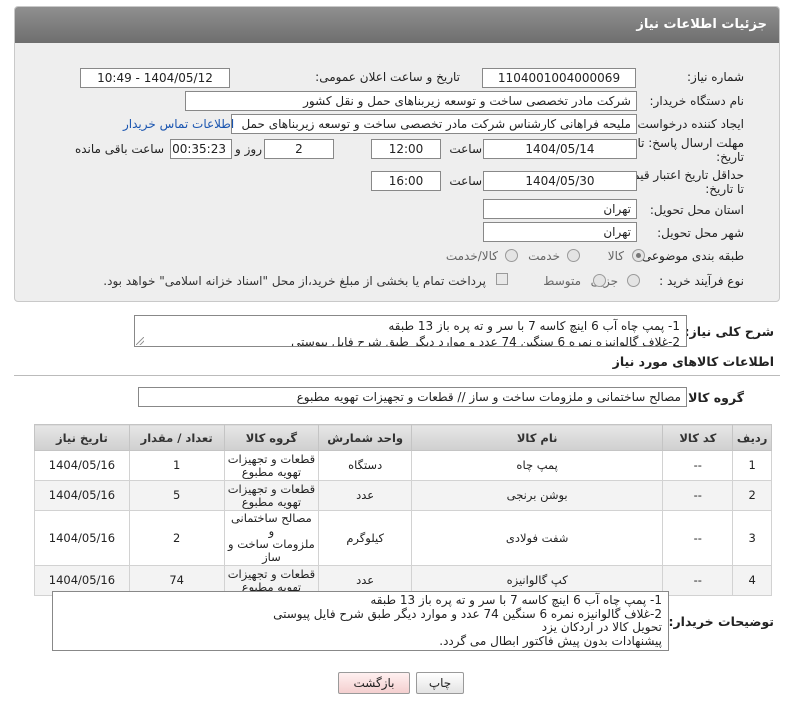 The image size is (788, 709). Describe the element at coordinates (178, 124) in the screenshot. I see `buyer-contact-link: اطلاعات تماس خریدار` at that location.